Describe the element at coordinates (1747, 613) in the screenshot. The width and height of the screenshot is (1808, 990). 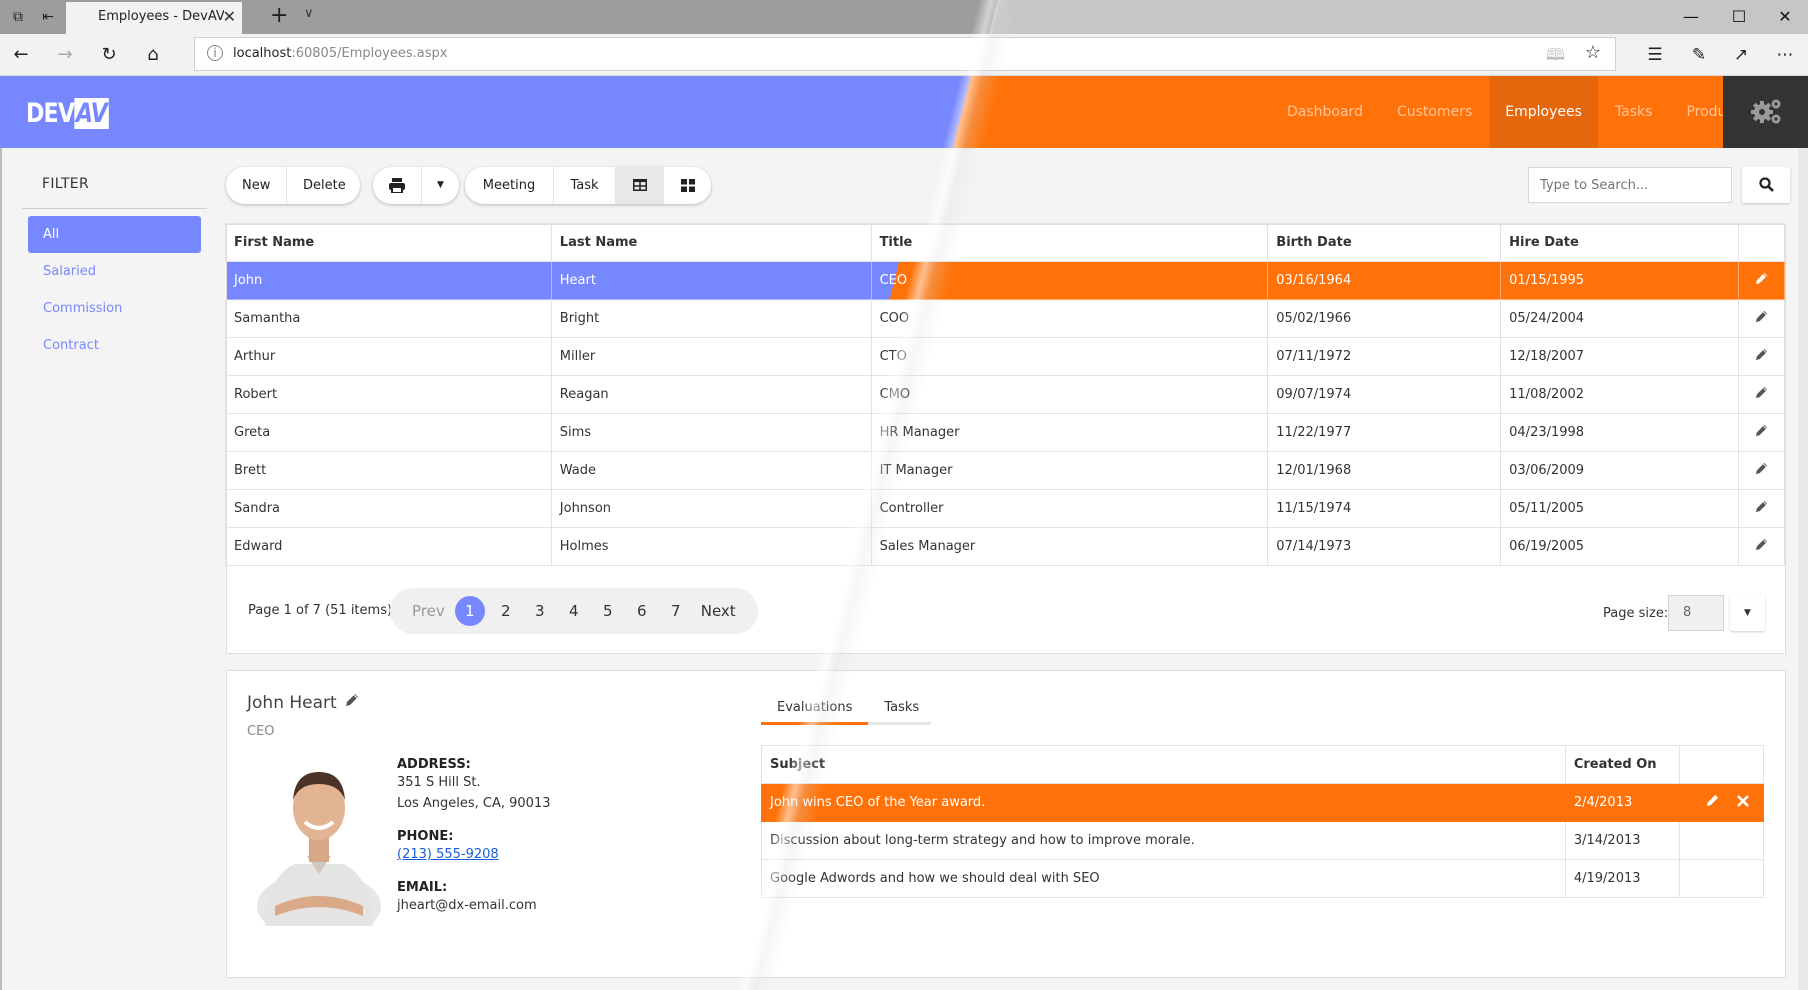
I see `page-size-dropdown-button: ▼` at that location.